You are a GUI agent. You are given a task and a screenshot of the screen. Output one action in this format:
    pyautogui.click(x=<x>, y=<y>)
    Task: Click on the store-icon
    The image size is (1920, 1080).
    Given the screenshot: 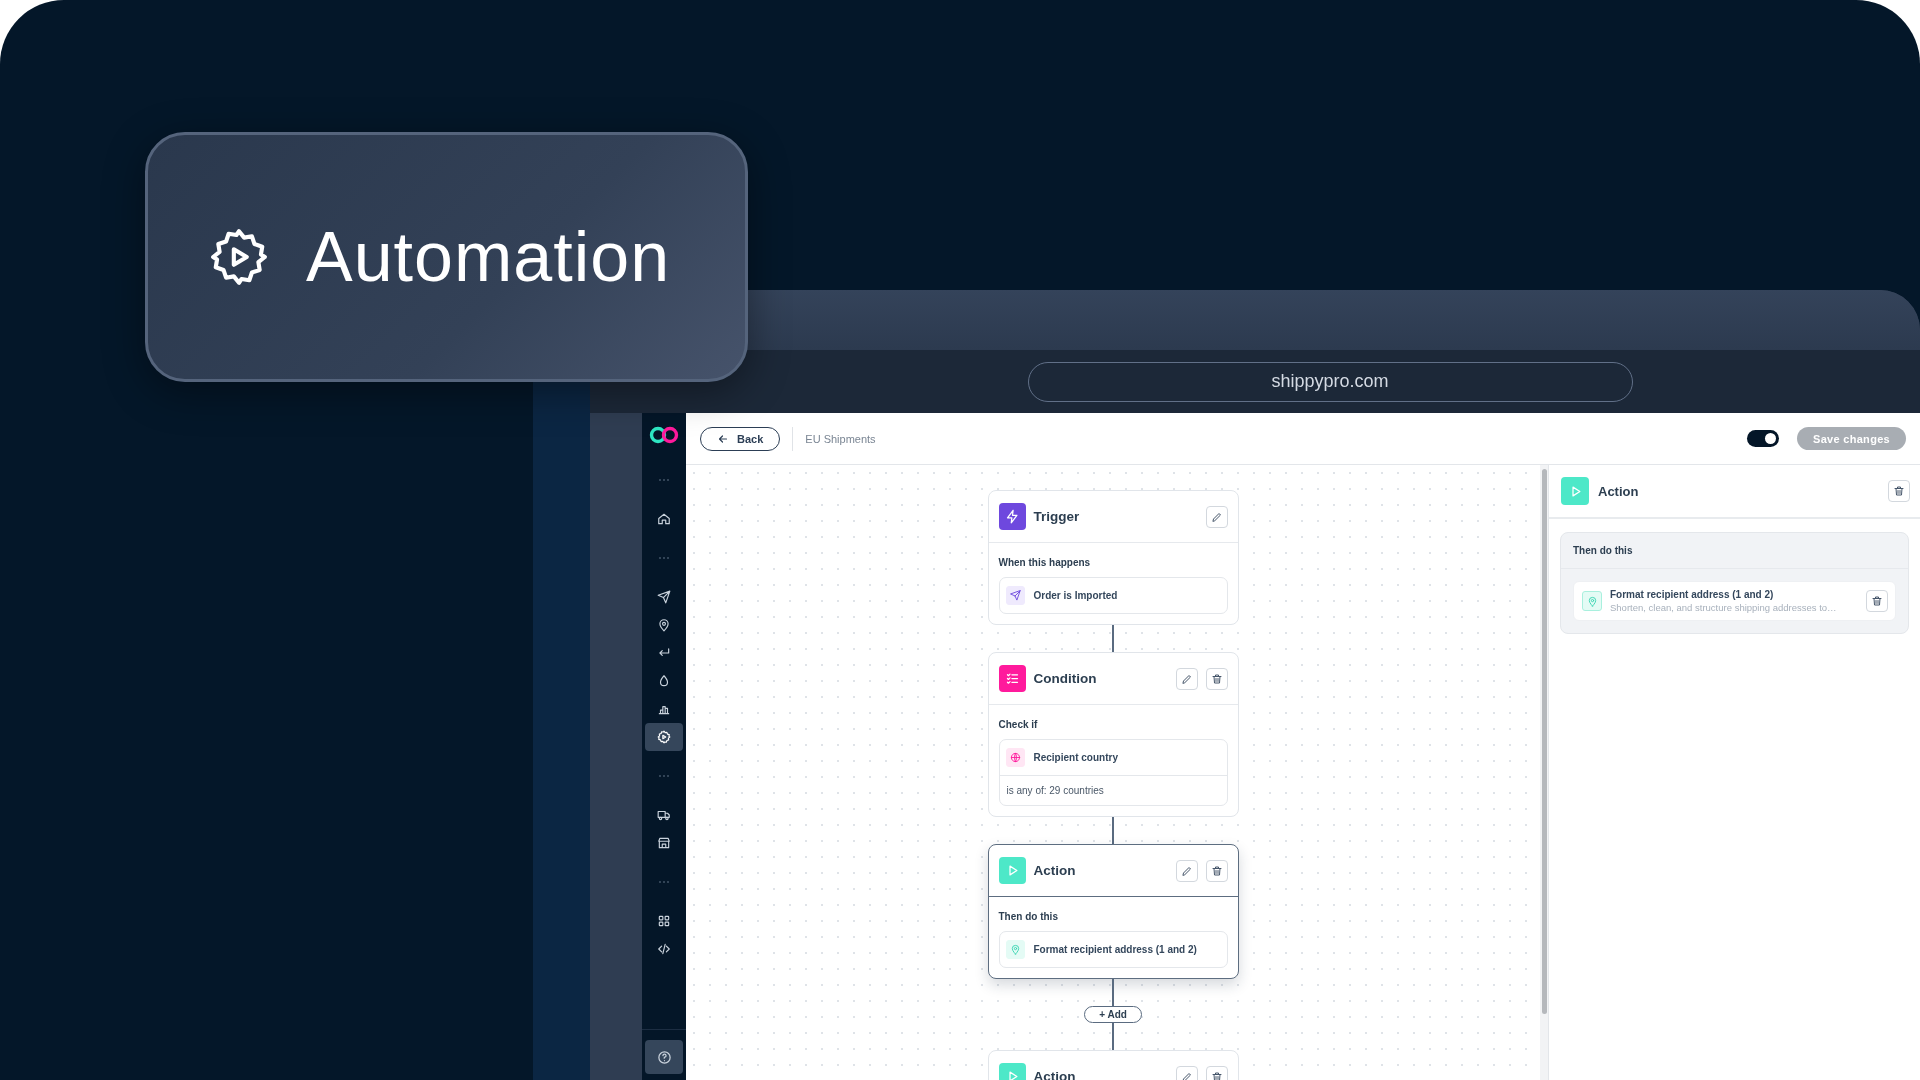 What is the action you would take?
    pyautogui.click(x=664, y=843)
    